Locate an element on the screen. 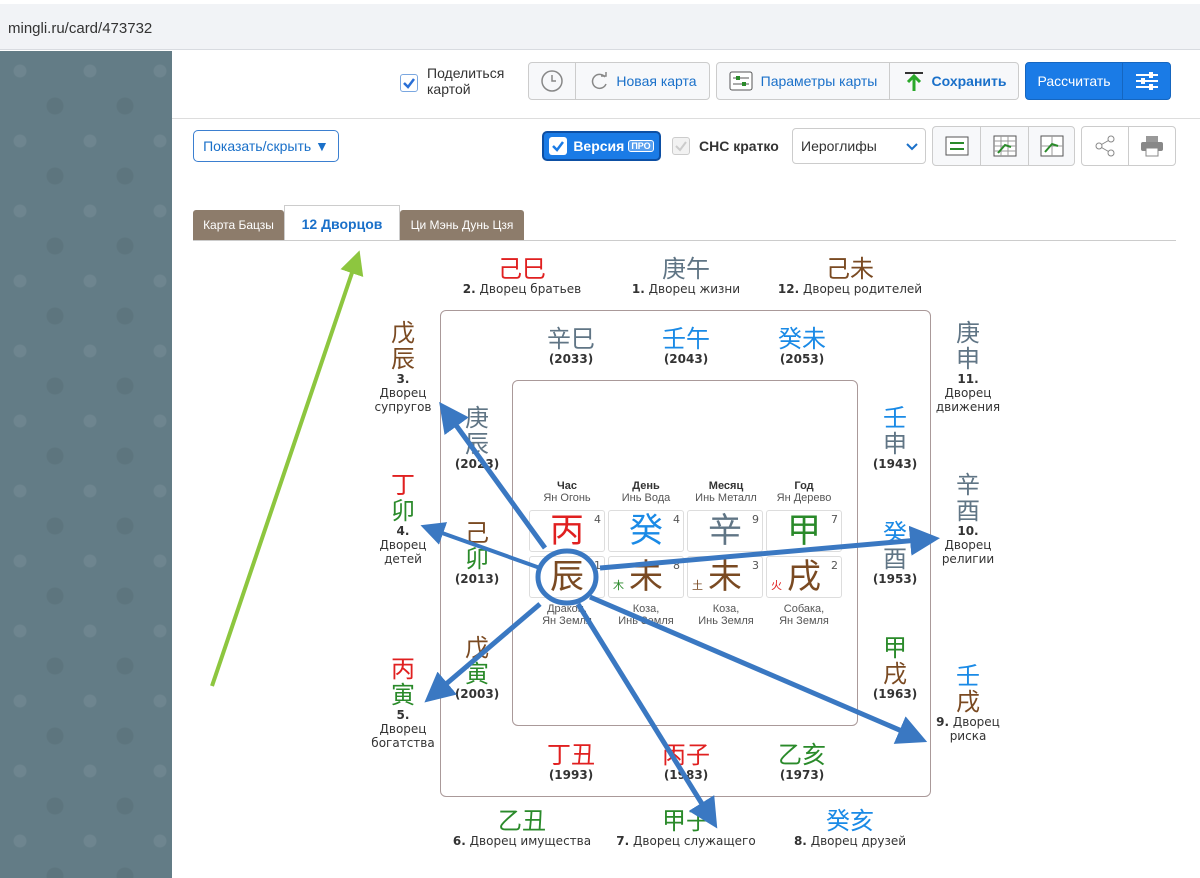  luck-branch: 戌 is located at coordinates (895, 674).